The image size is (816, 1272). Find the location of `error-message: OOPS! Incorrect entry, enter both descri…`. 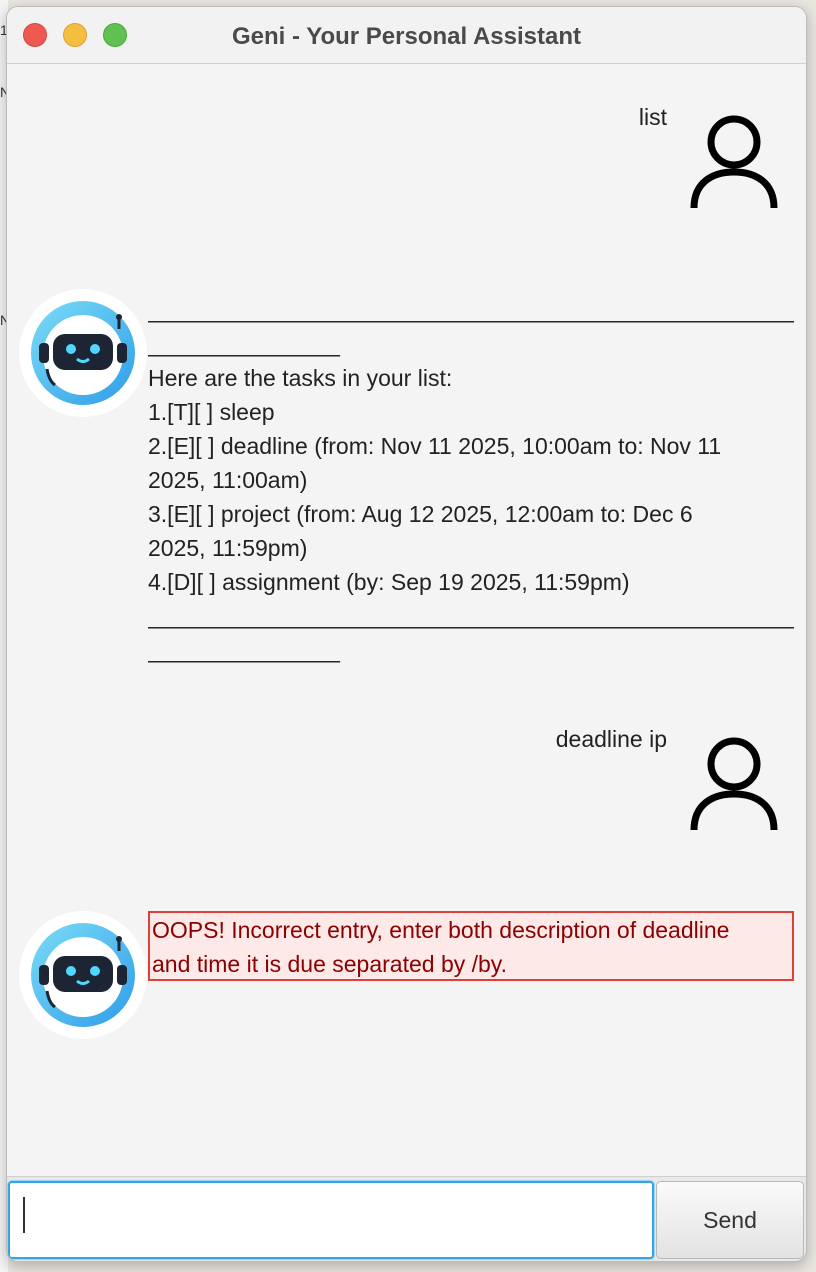

error-message: OOPS! Incorrect entry, enter both descri… is located at coordinates (471, 946).